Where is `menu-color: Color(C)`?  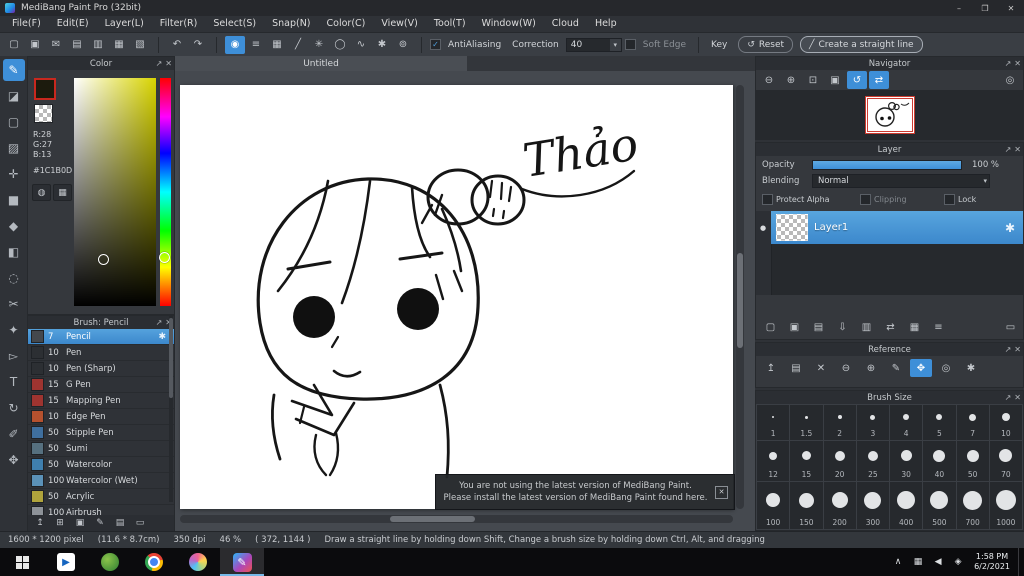
menu-color: Color(C) is located at coordinates (346, 24).